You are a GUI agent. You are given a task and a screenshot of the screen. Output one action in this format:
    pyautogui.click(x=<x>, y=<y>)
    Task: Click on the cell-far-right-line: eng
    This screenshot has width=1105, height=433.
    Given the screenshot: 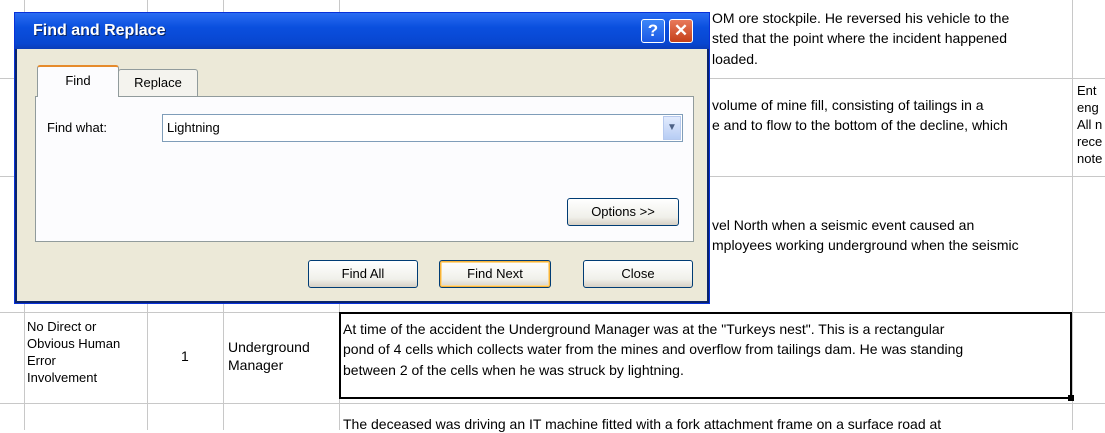 What is the action you would take?
    pyautogui.click(x=1088, y=107)
    